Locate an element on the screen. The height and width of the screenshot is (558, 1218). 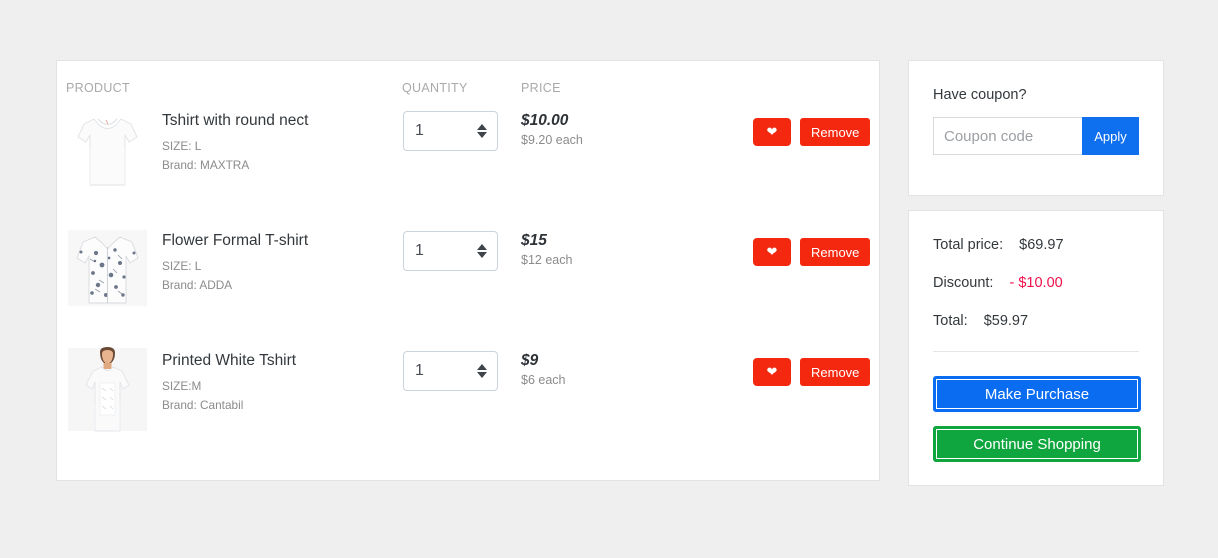
price-cell: $10.00 $9.20 each is located at coordinates (581, 130).